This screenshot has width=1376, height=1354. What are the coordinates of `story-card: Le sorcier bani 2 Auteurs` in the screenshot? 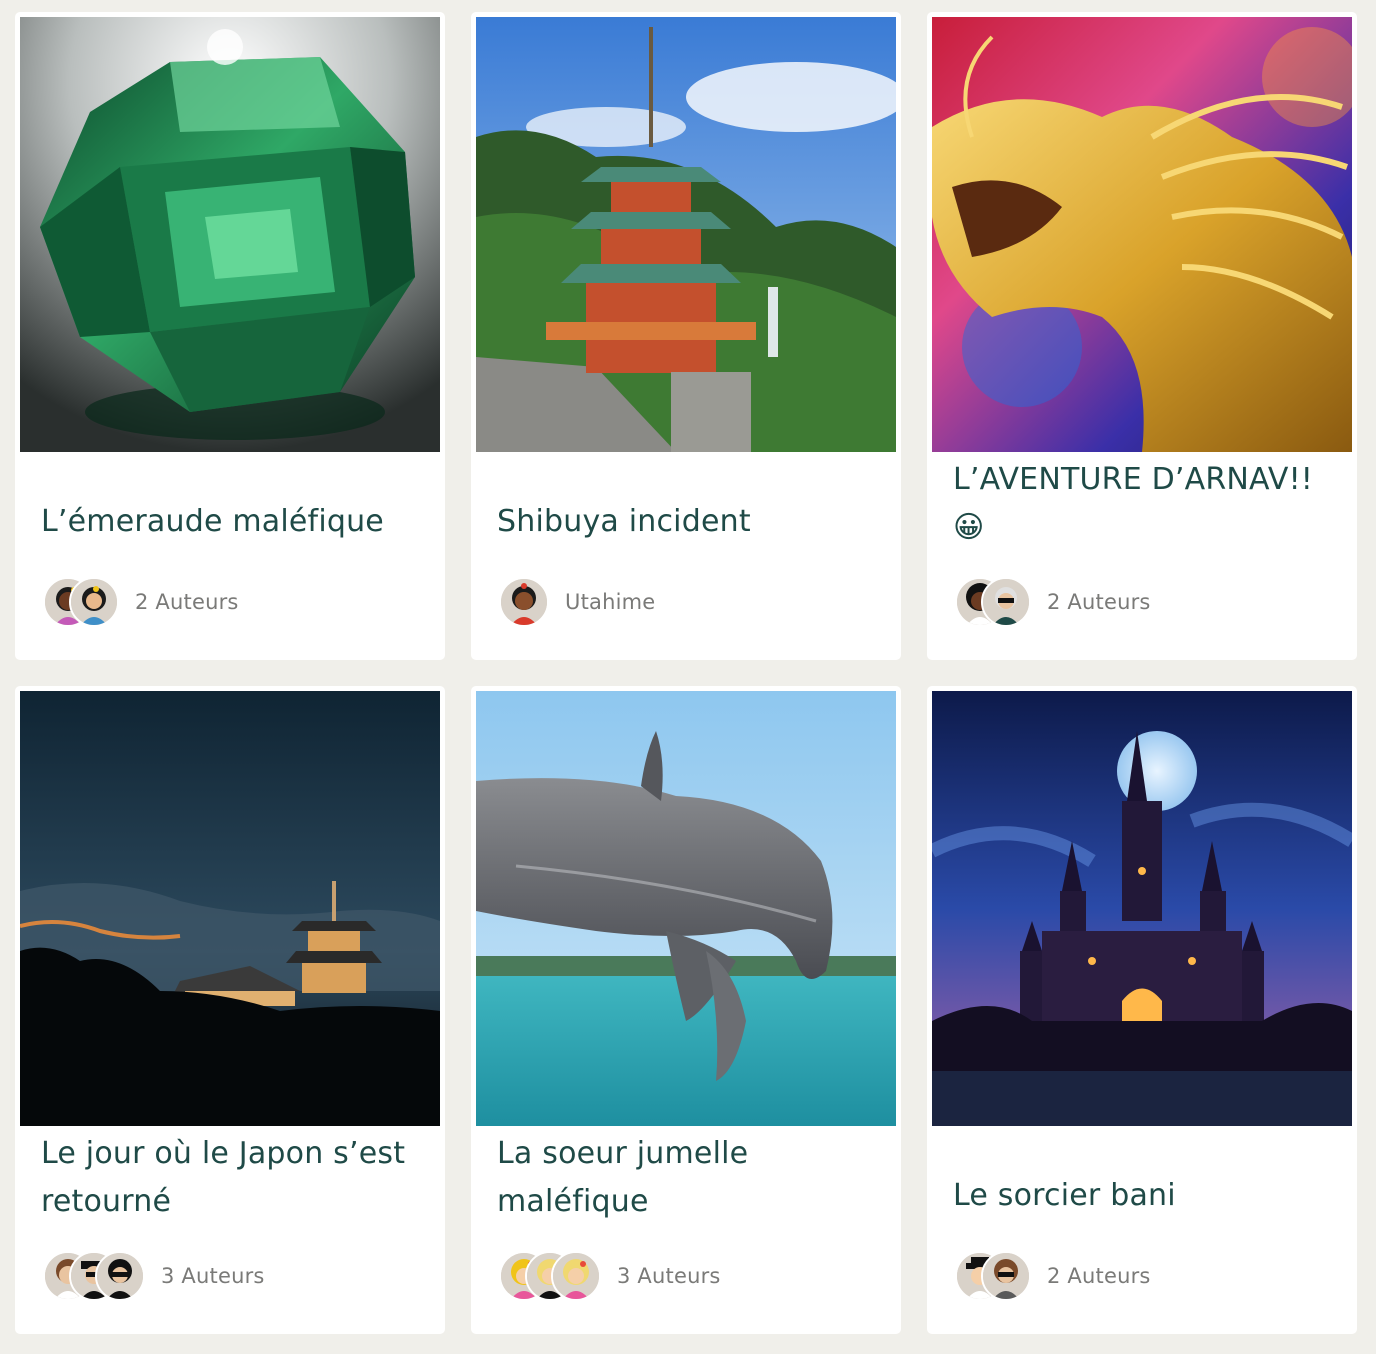 It's located at (1142, 1010).